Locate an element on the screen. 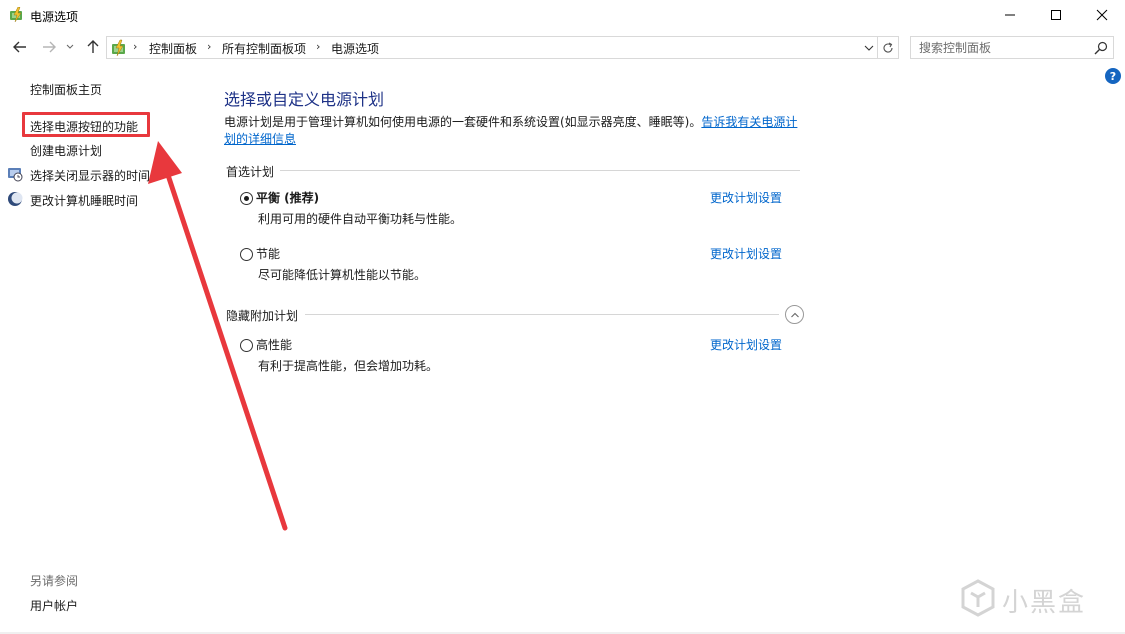 This screenshot has width=1125, height=634. plan-power-saver-description: 尽可能降低计算机性能以节能。 is located at coordinates (342, 275).